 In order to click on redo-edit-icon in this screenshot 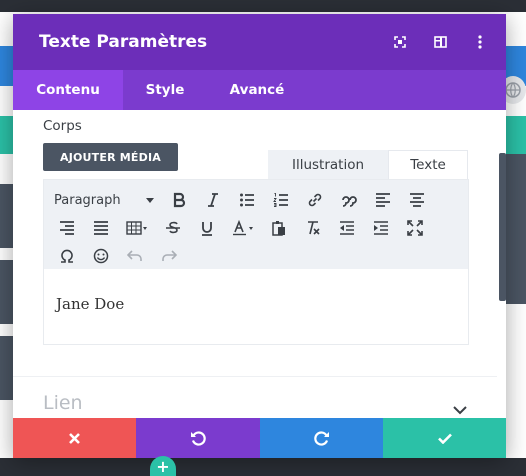, I will do `click(169, 256)`.